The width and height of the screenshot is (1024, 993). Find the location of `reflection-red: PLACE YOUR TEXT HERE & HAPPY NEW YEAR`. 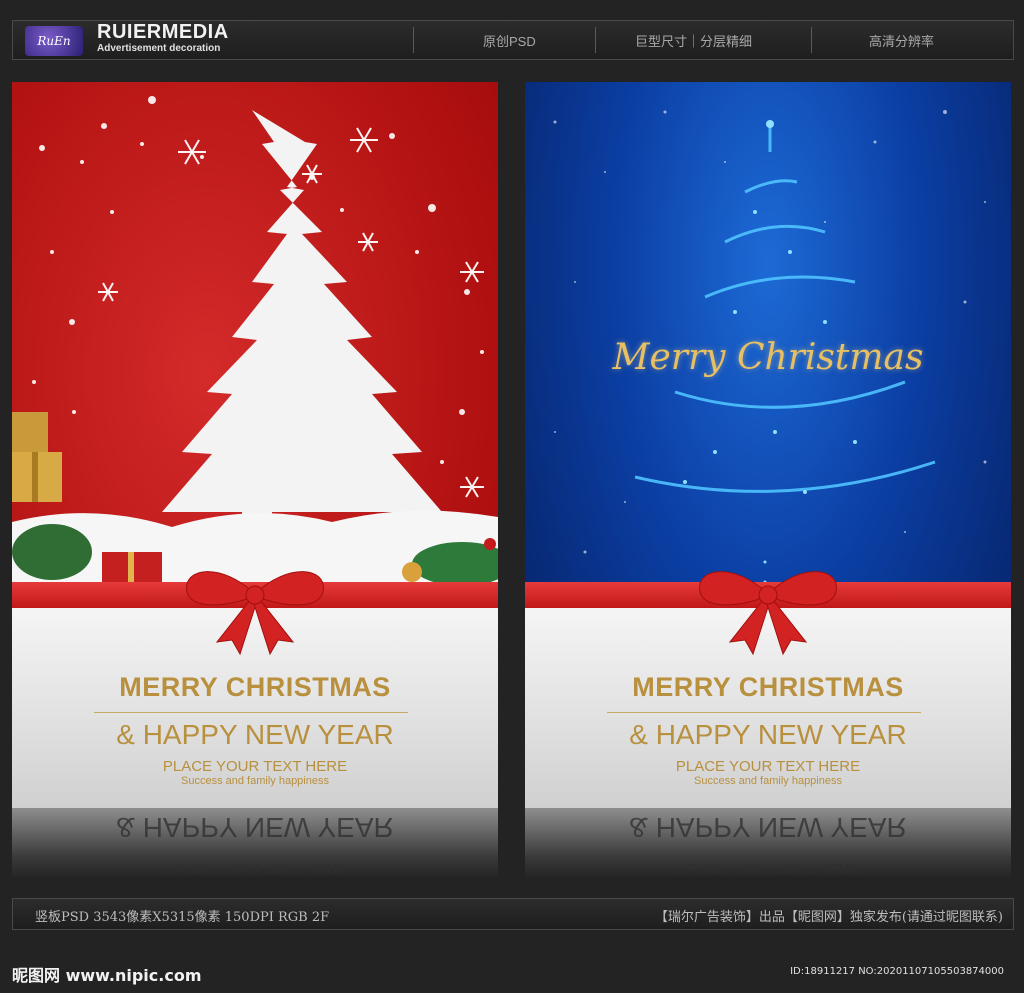

reflection-red: PLACE YOUR TEXT HERE & HAPPY NEW YEAR is located at coordinates (255, 843).